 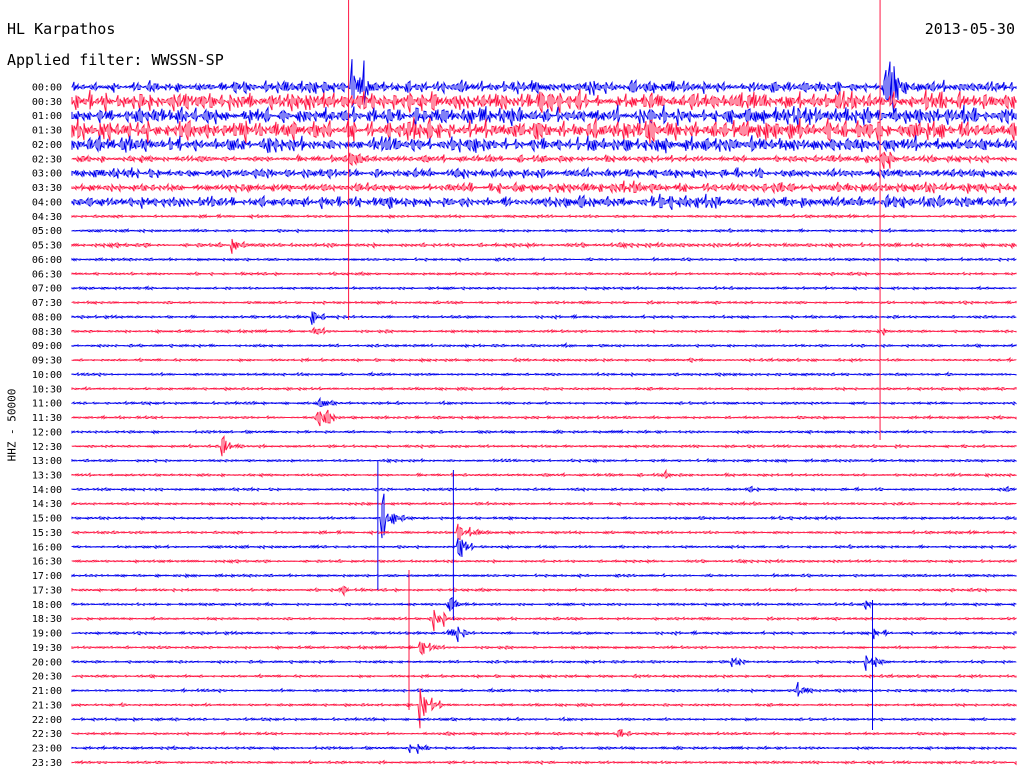 What do you see at coordinates (47, 576) in the screenshot?
I see `row-time-label: 17:00` at bounding box center [47, 576].